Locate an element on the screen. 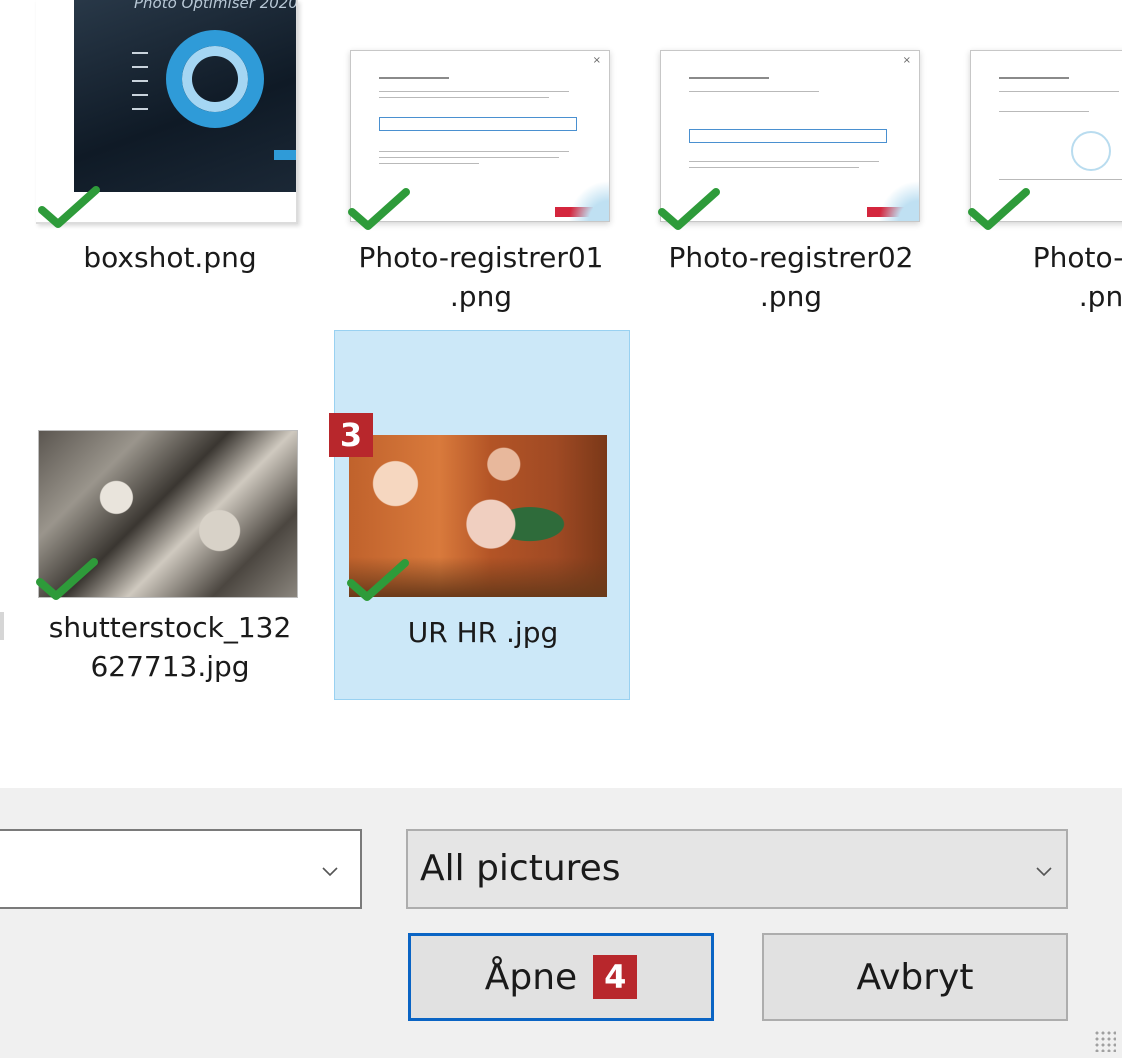 The image size is (1122, 1058). cancel-button-label: Avbryt is located at coordinates (915, 977).